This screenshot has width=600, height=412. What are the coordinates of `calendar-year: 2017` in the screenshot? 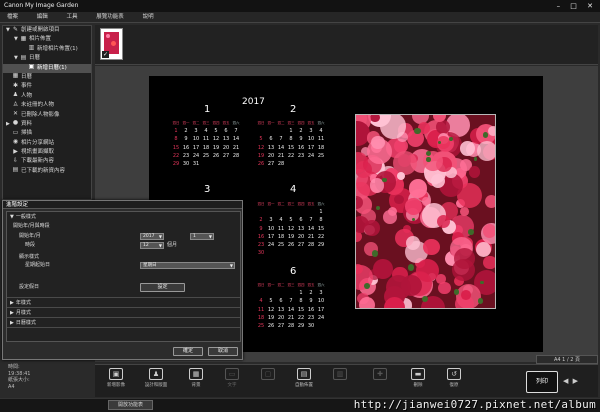 It's located at (253, 102).